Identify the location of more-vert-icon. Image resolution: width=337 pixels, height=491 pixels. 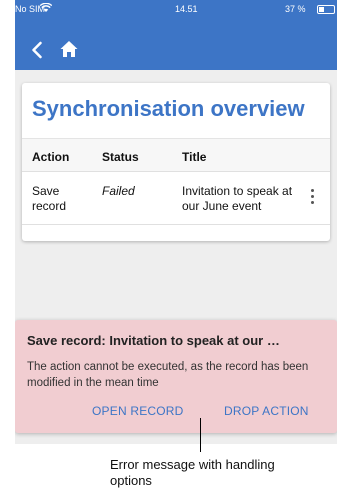
(312, 190).